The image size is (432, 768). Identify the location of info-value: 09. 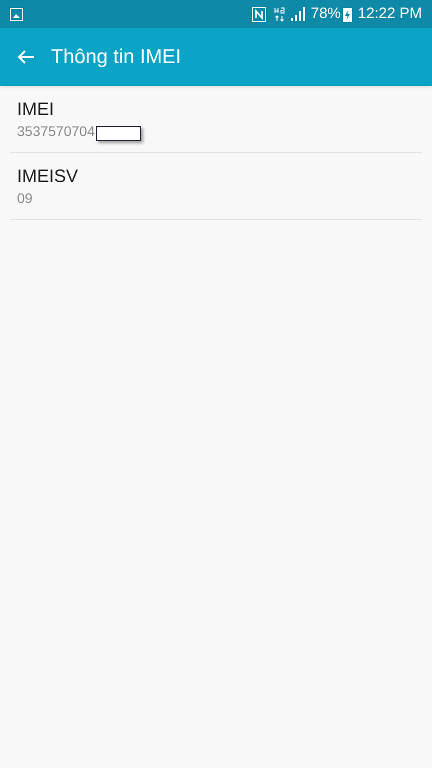
(25, 198).